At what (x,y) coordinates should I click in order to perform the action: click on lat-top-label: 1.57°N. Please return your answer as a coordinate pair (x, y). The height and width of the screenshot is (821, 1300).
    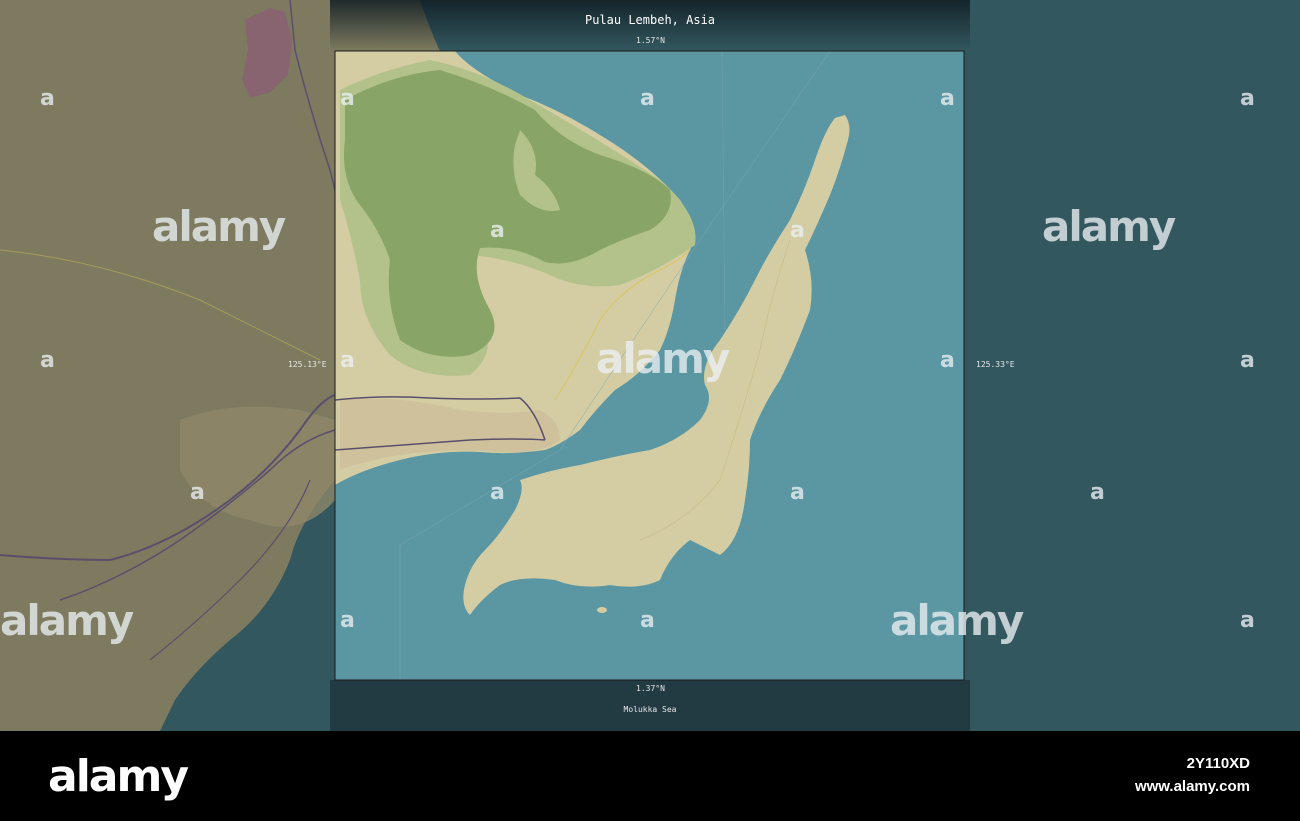
    Looking at the image, I should click on (650, 40).